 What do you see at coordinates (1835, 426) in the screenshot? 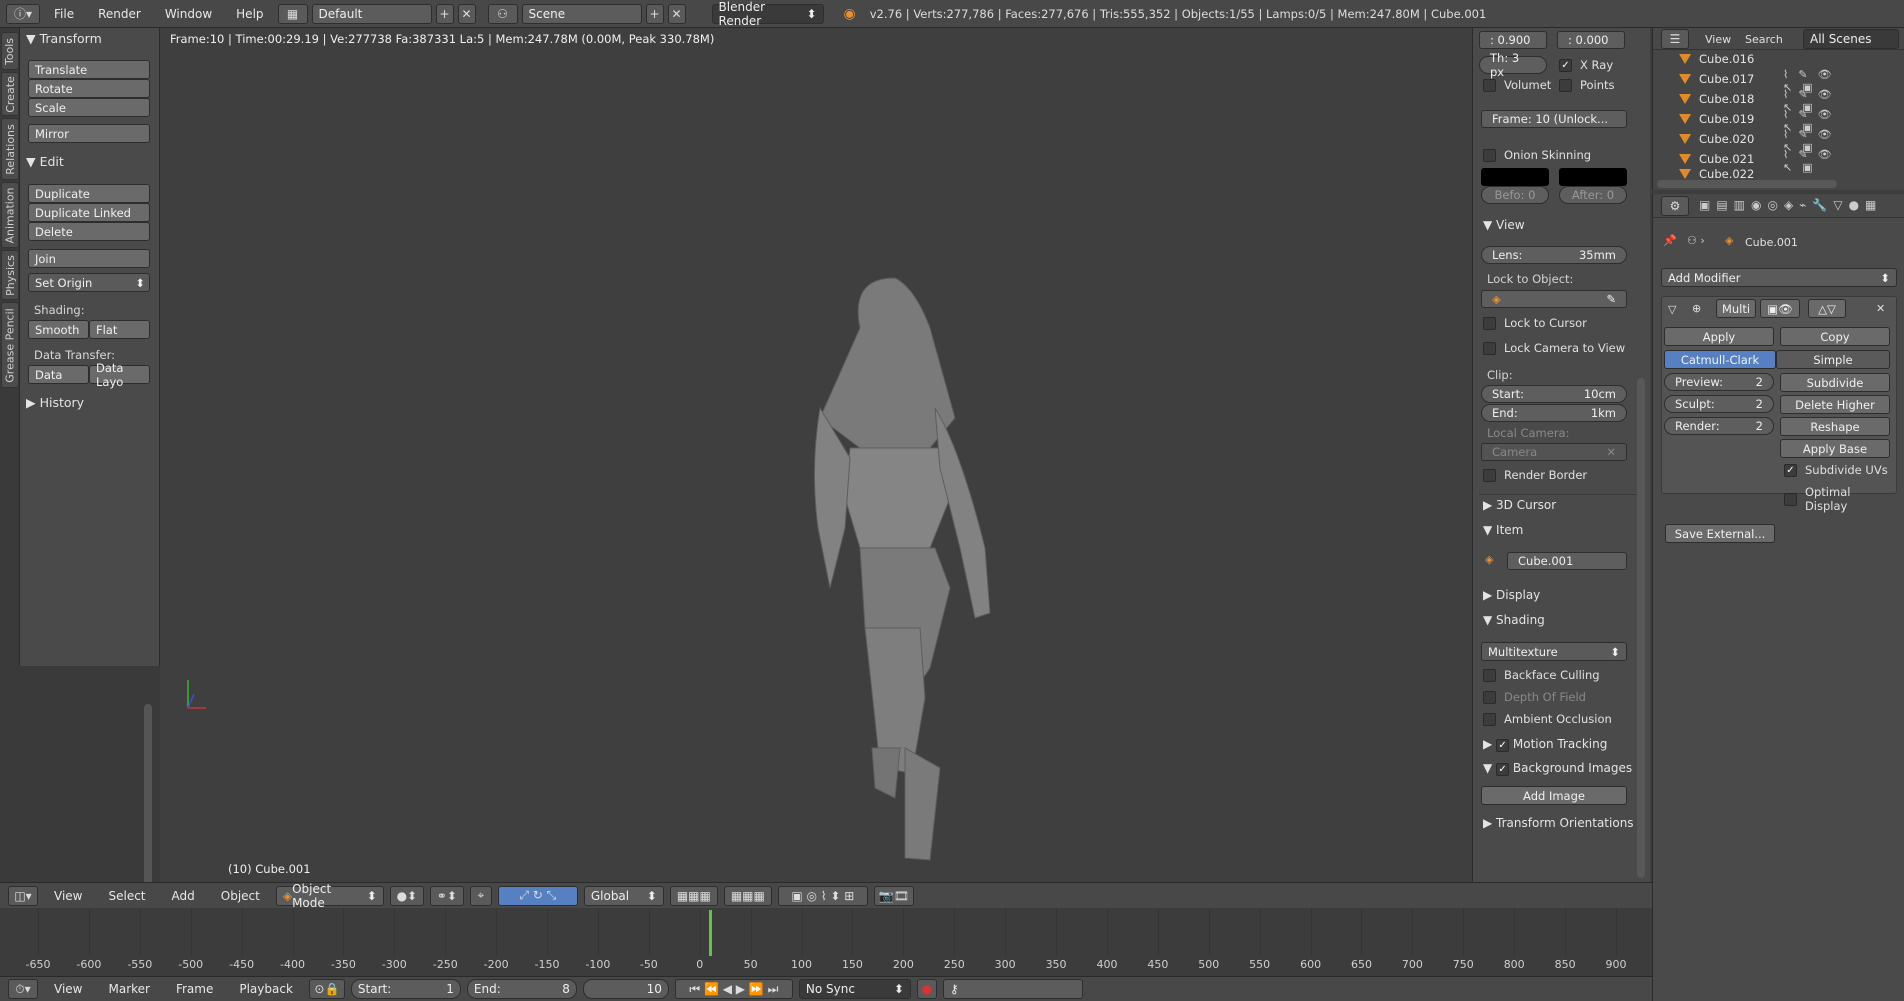
I see `reshape-button: Reshape` at bounding box center [1835, 426].